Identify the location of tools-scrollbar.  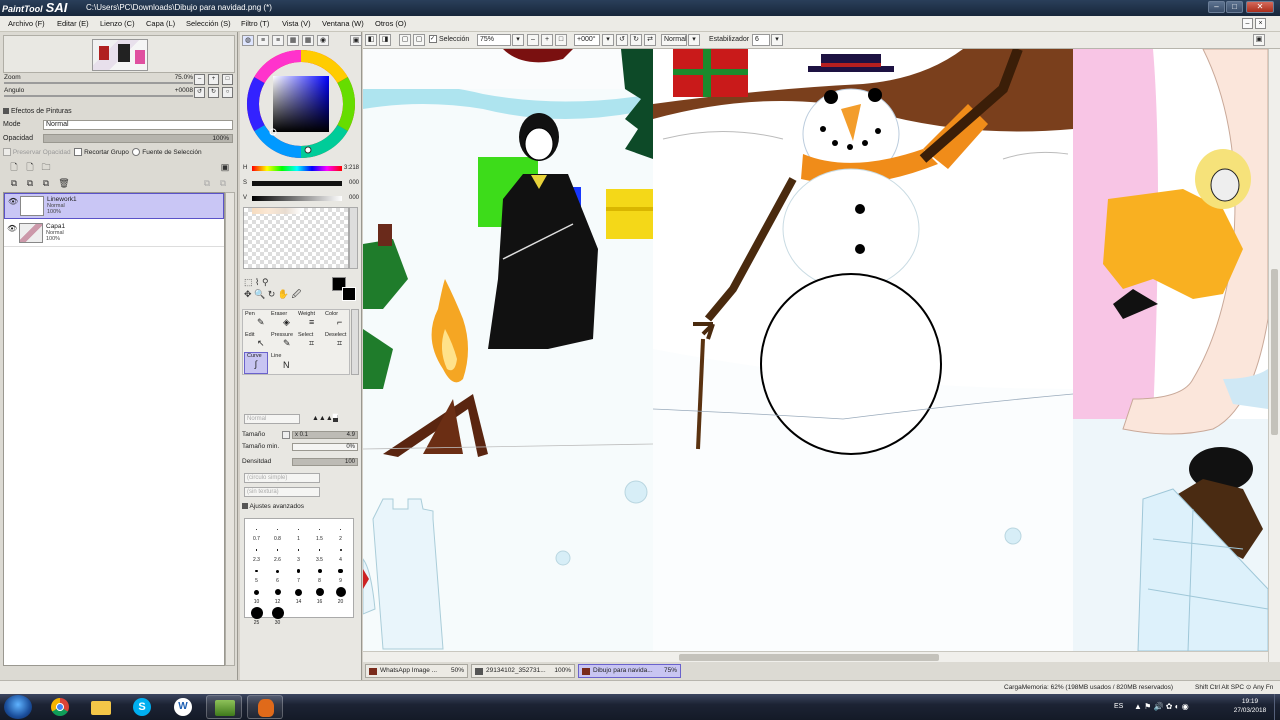
(355, 342).